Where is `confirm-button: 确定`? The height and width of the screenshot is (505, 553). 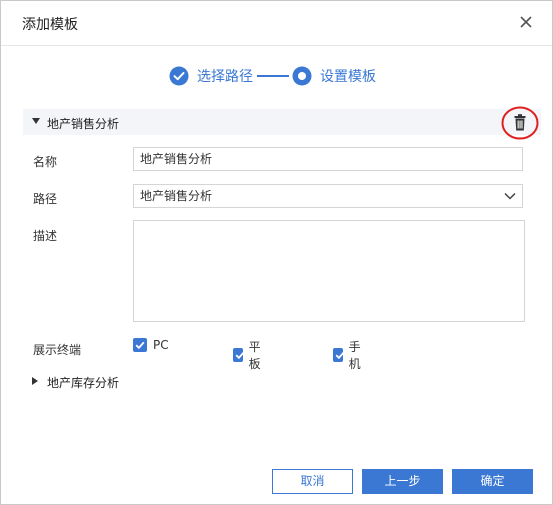
confirm-button: 确定 is located at coordinates (492, 481).